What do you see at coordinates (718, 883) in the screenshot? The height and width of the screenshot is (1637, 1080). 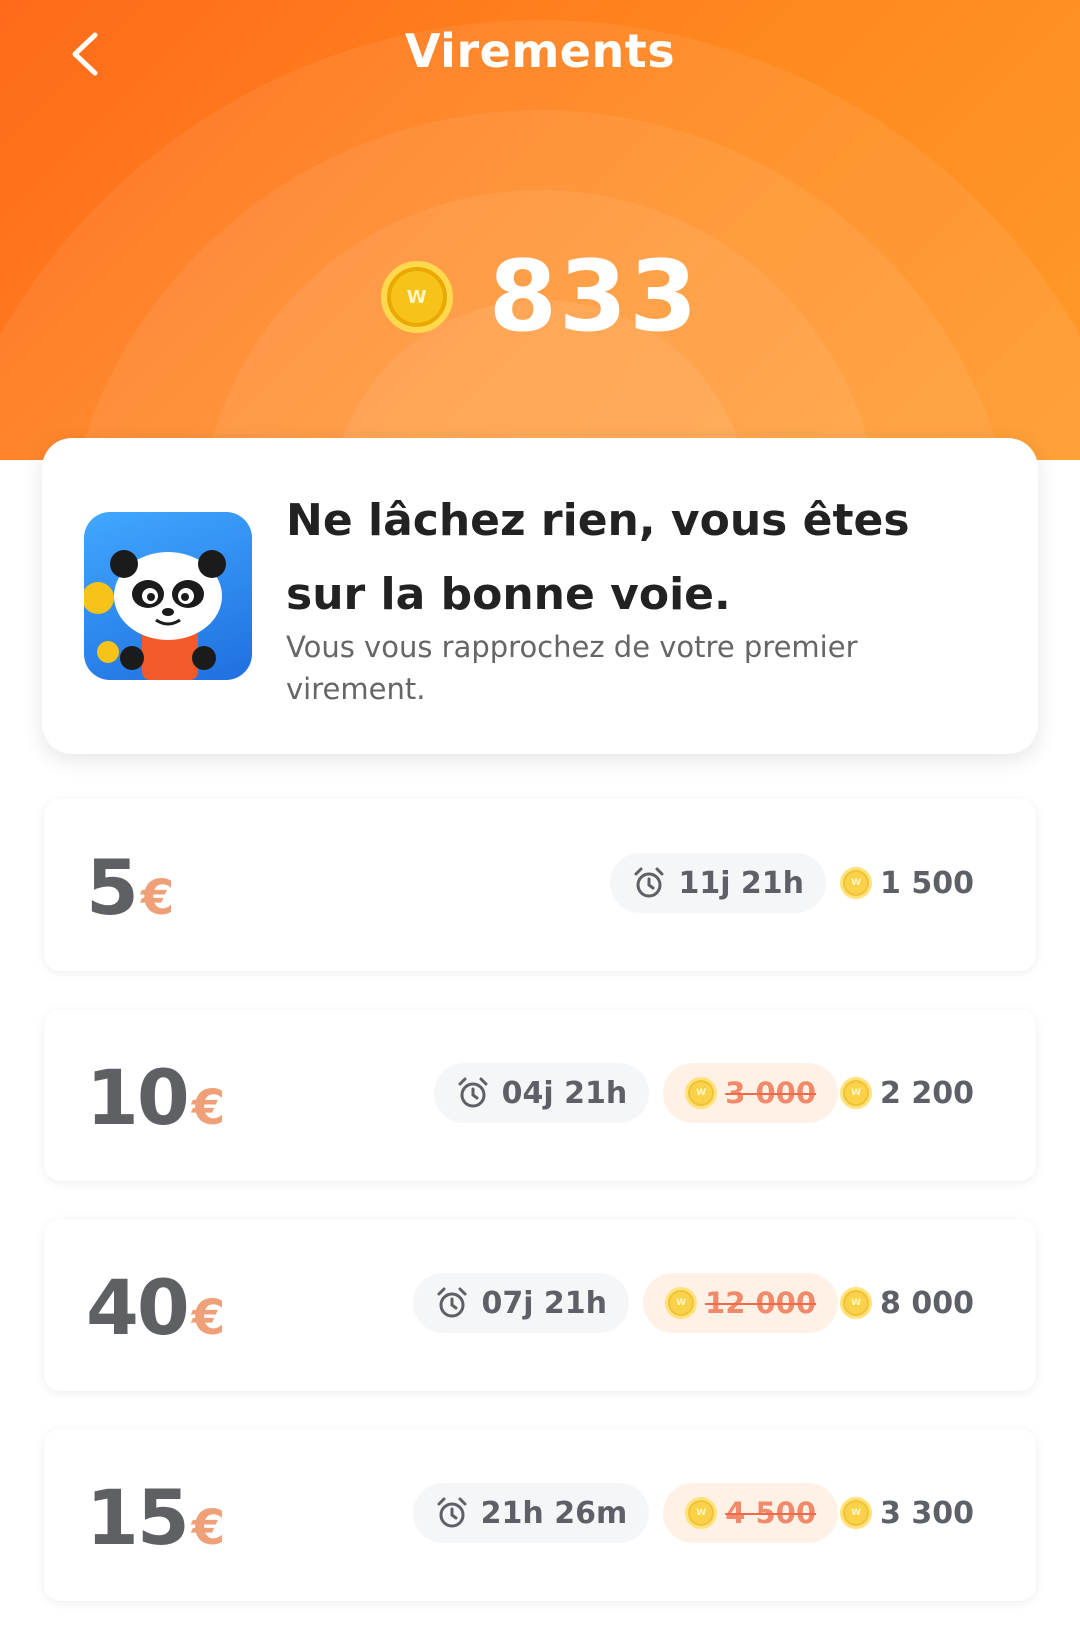 I see `timer-badge: 11j 21h` at bounding box center [718, 883].